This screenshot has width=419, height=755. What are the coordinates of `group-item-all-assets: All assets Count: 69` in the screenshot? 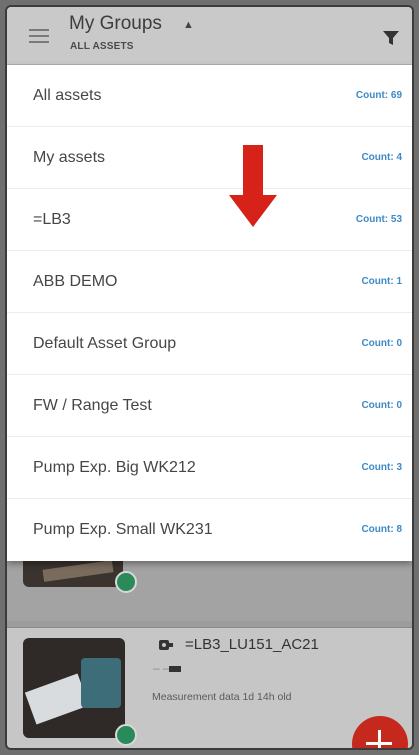 It's located at (209, 96).